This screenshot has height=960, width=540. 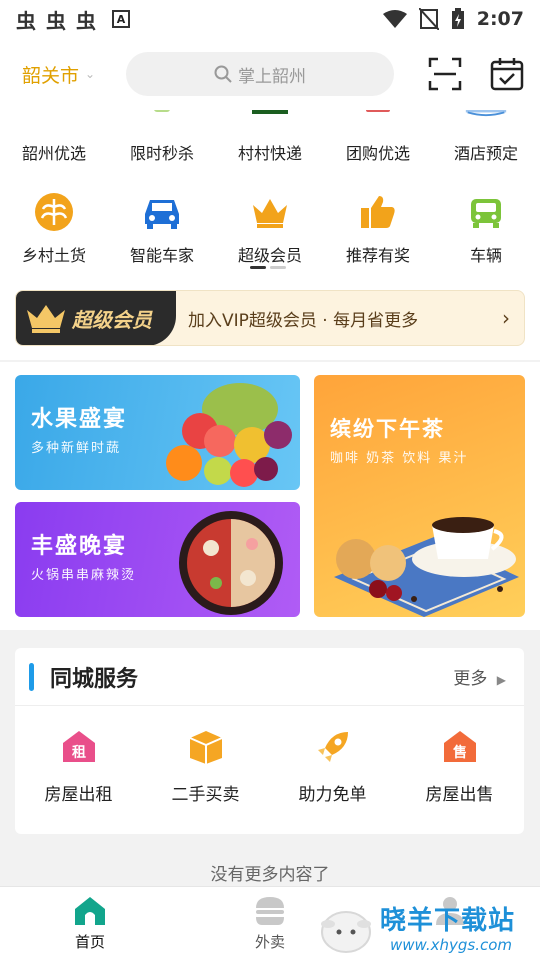 I want to click on service-house-sale: 售 房屋出售, so click(x=459, y=766).